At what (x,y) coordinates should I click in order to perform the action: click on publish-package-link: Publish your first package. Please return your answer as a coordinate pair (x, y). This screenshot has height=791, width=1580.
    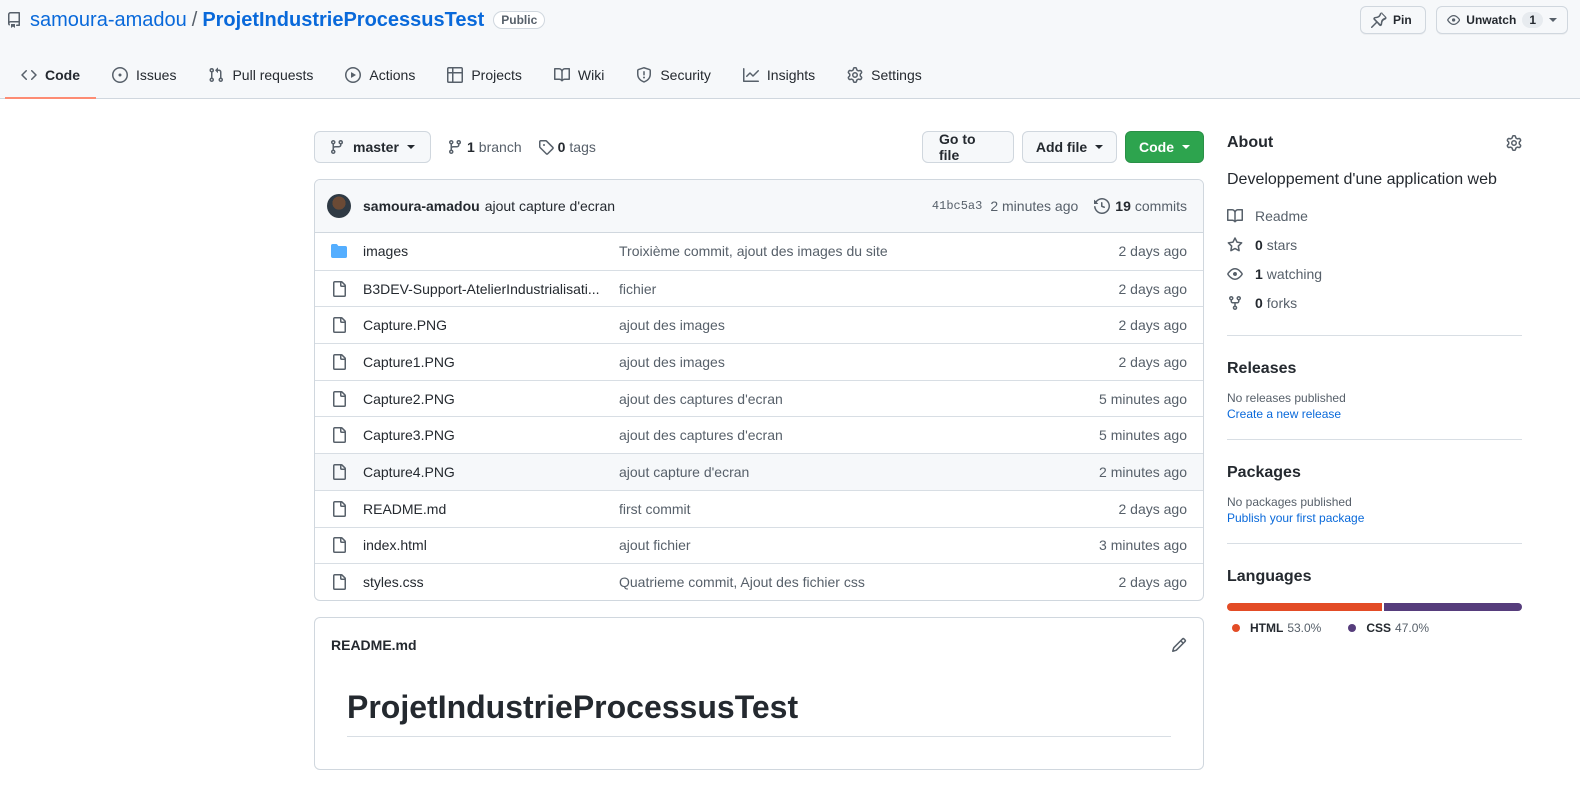
    Looking at the image, I should click on (1374, 518).